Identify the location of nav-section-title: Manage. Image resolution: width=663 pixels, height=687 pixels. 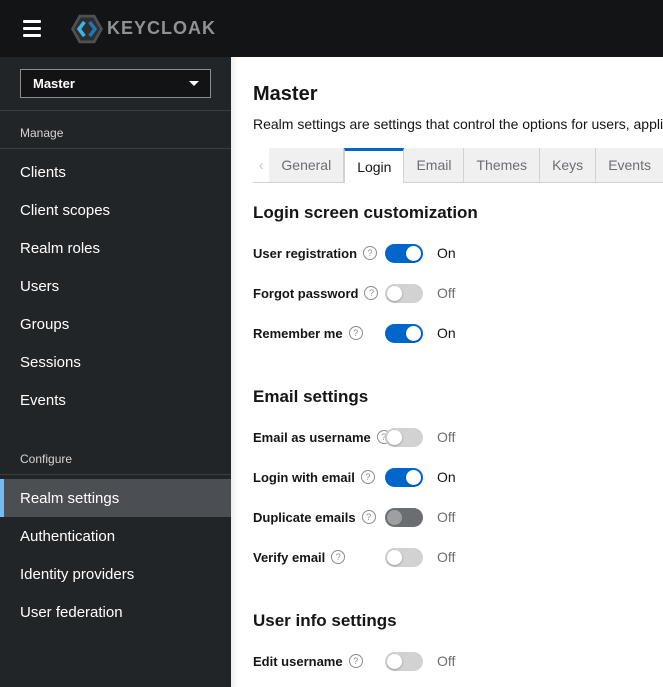
(115, 130).